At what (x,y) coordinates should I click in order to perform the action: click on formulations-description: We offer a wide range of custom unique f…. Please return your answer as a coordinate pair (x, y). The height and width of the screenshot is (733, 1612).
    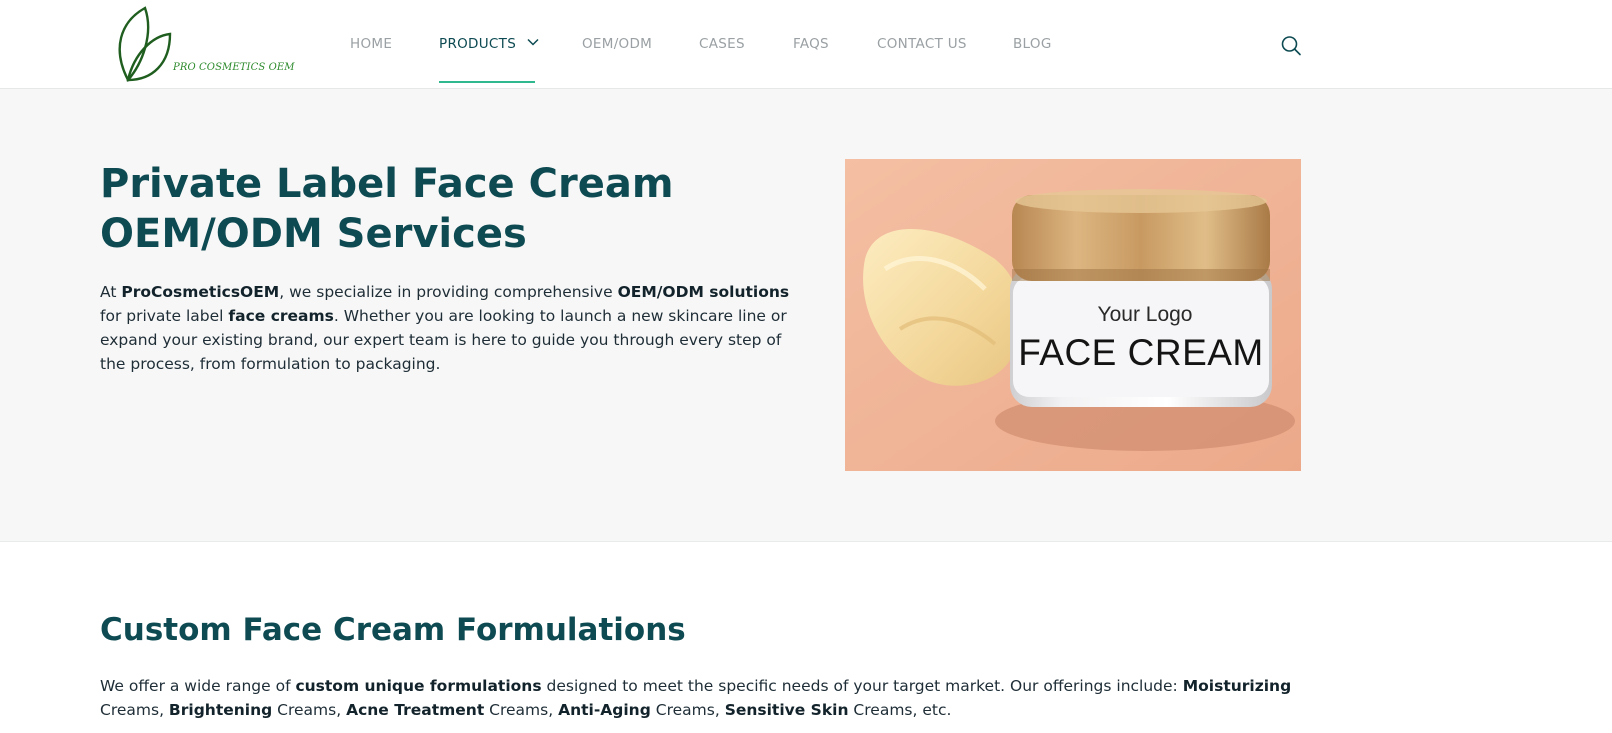
    Looking at the image, I should click on (700, 698).